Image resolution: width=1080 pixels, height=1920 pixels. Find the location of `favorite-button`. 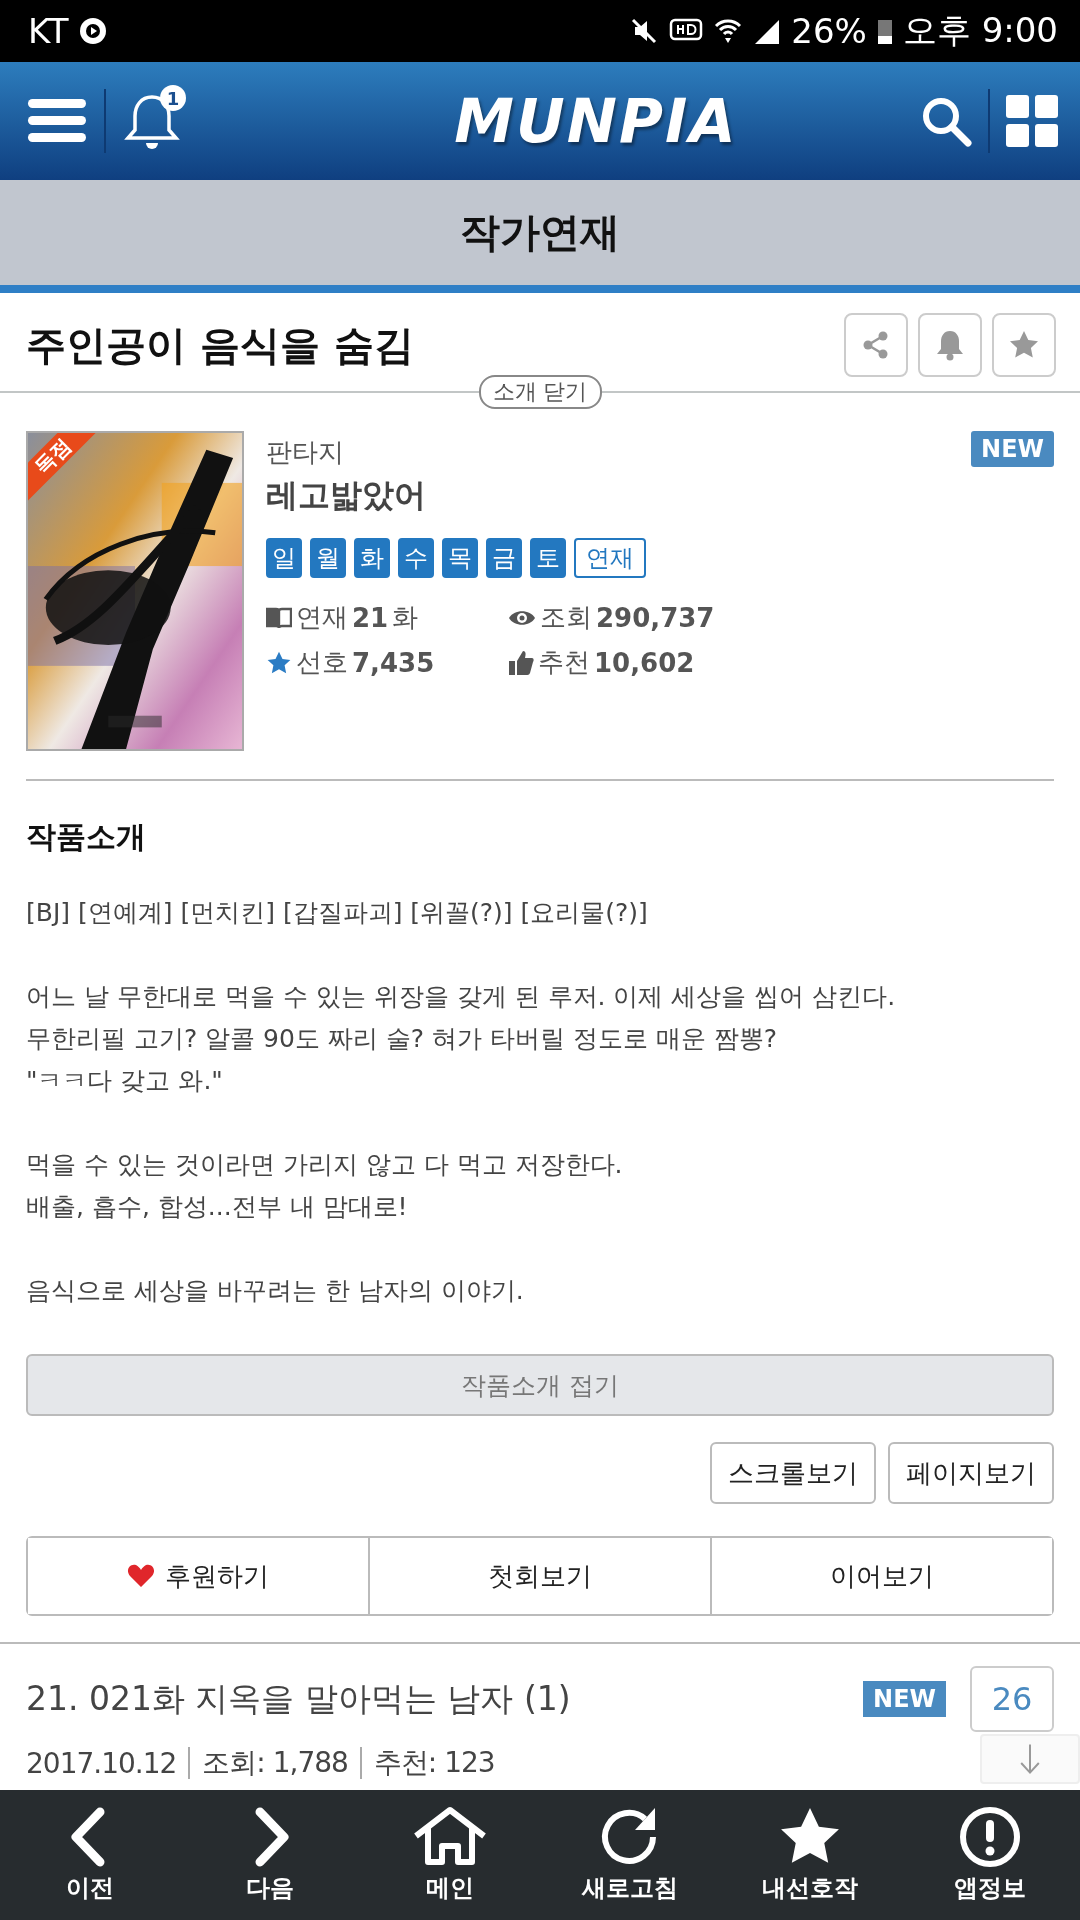

favorite-button is located at coordinates (1024, 345).